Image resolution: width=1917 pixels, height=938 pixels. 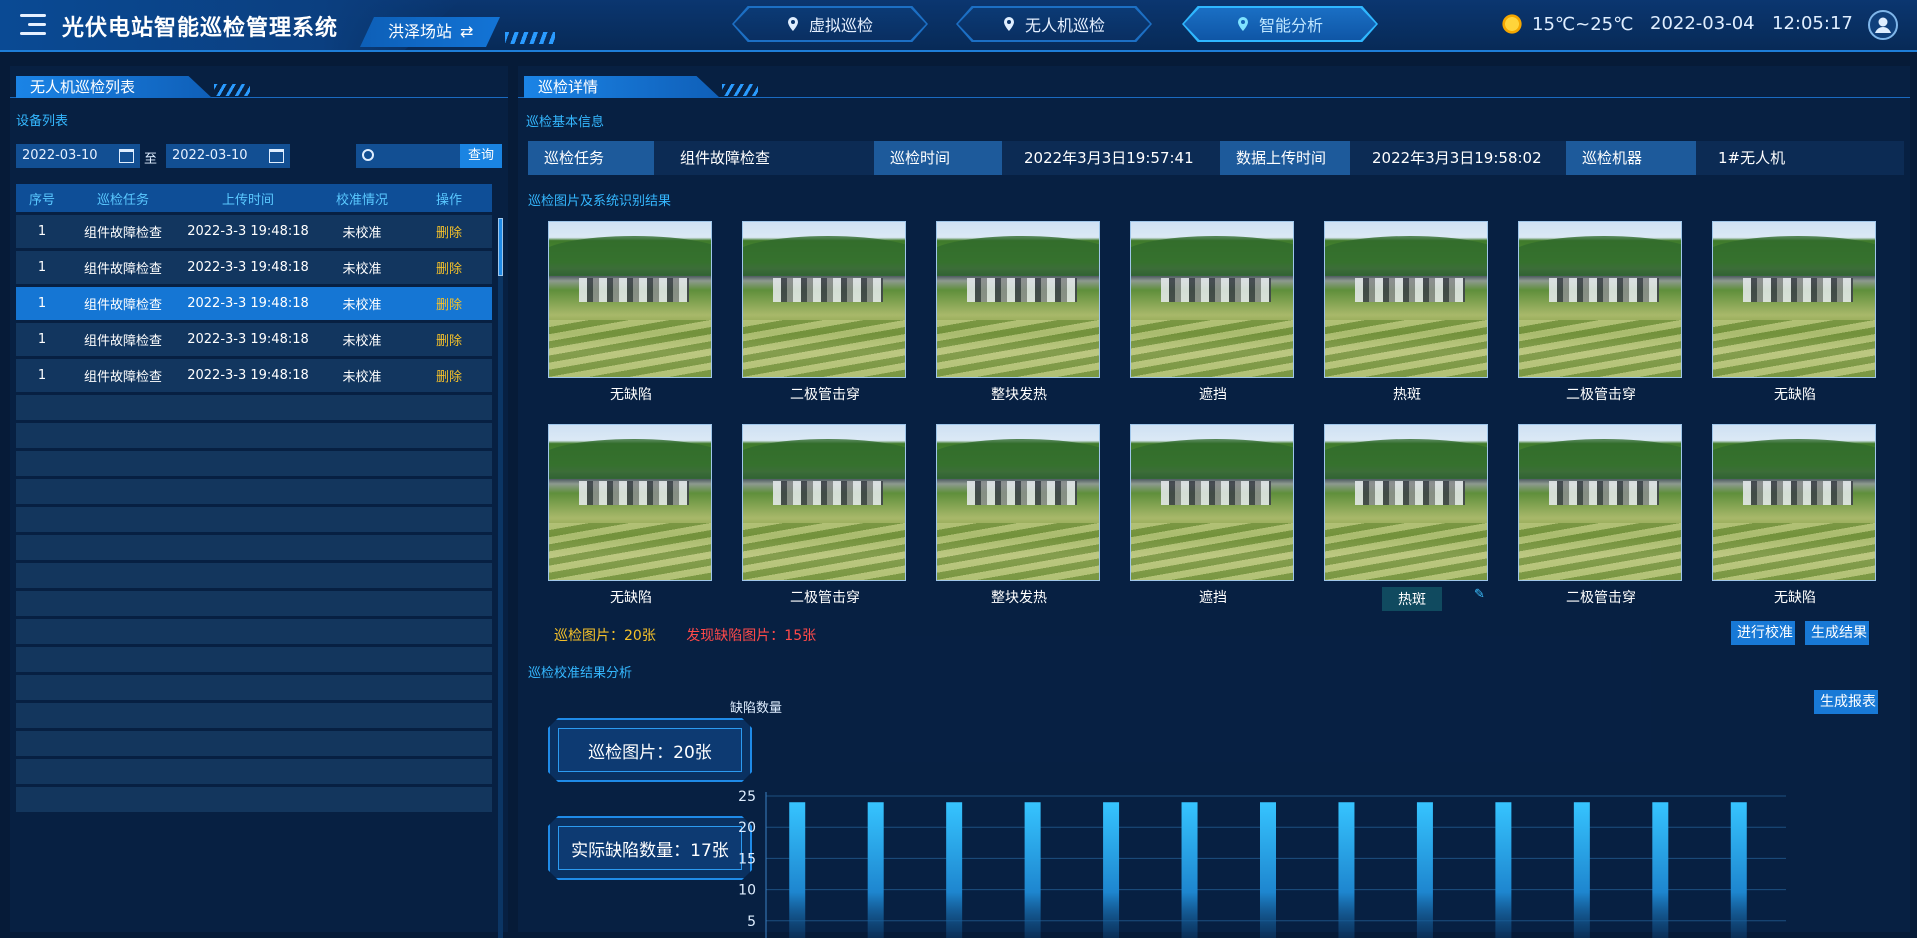 I want to click on list-scrollbar, so click(x=500, y=578).